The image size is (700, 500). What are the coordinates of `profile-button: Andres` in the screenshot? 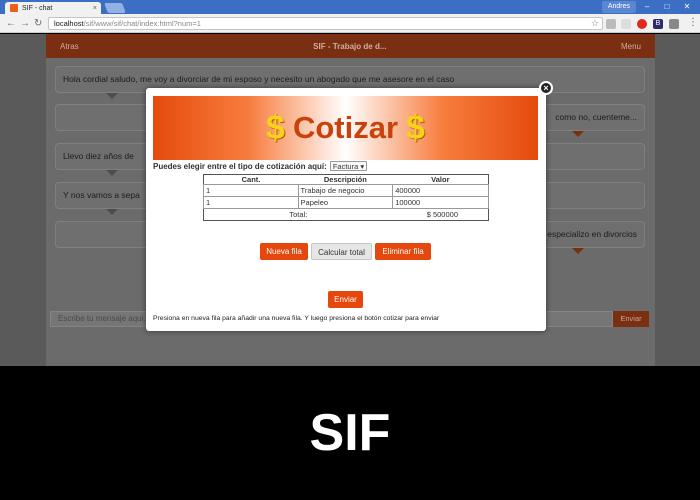 It's located at (618, 7).